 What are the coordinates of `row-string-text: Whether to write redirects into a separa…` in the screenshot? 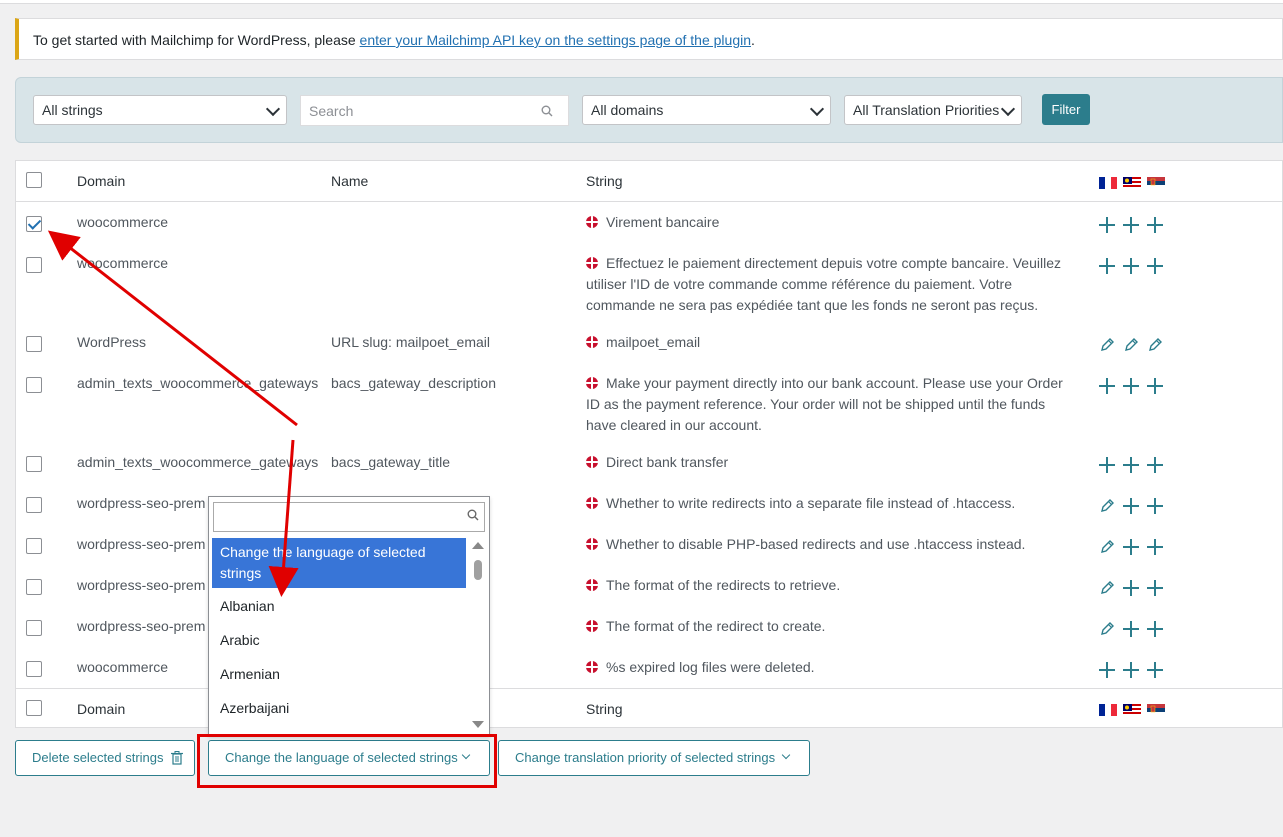 It's located at (811, 503).